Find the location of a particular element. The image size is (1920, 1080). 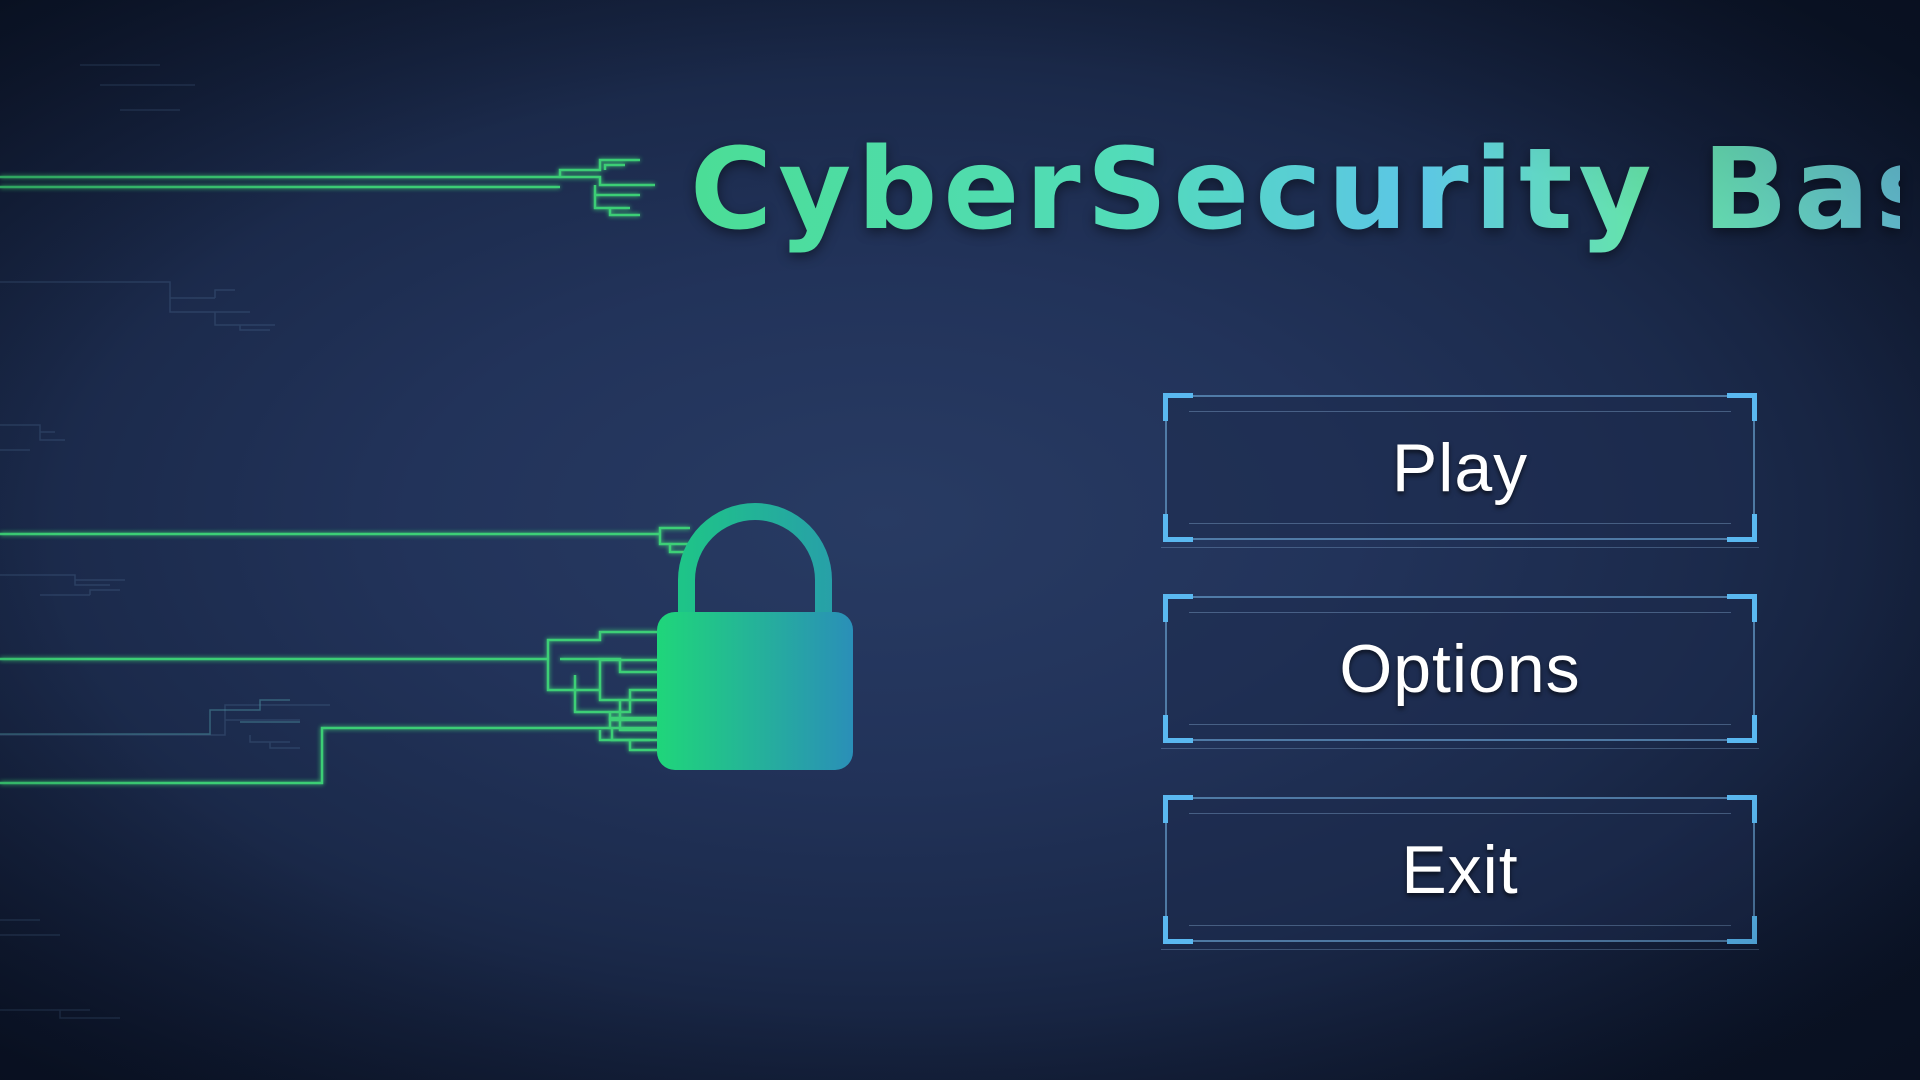

exit-button: Exit is located at coordinates (1460, 872).